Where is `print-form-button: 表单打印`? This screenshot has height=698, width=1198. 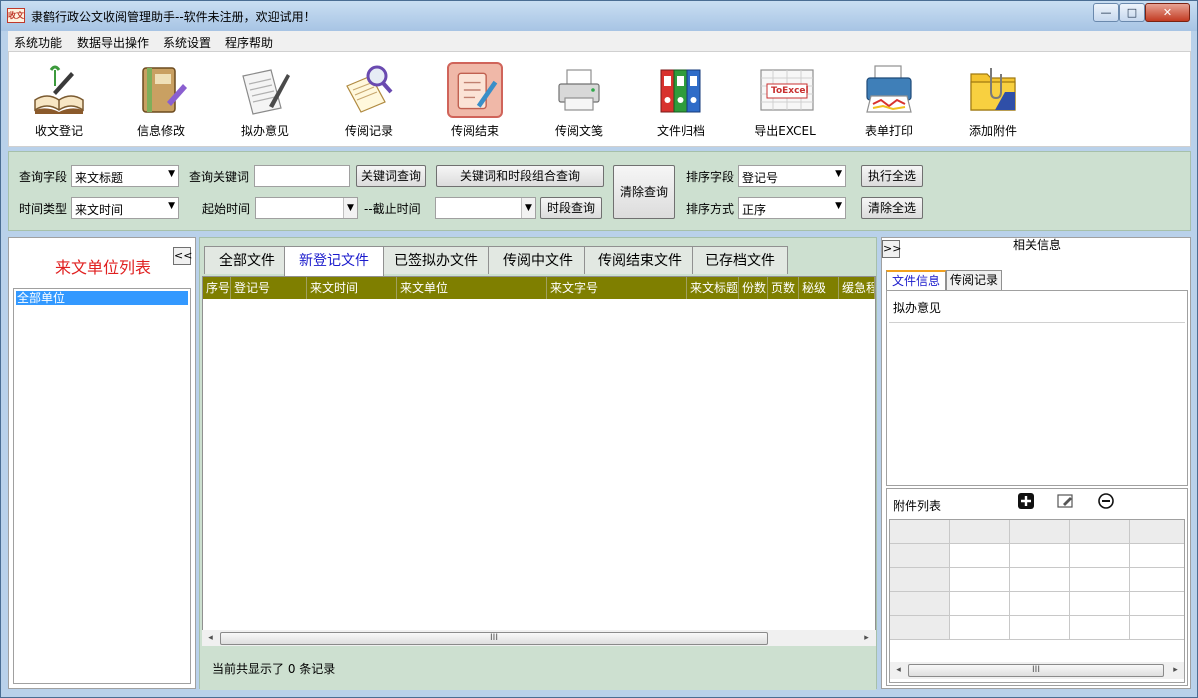 print-form-button: 表单打印 is located at coordinates (889, 100).